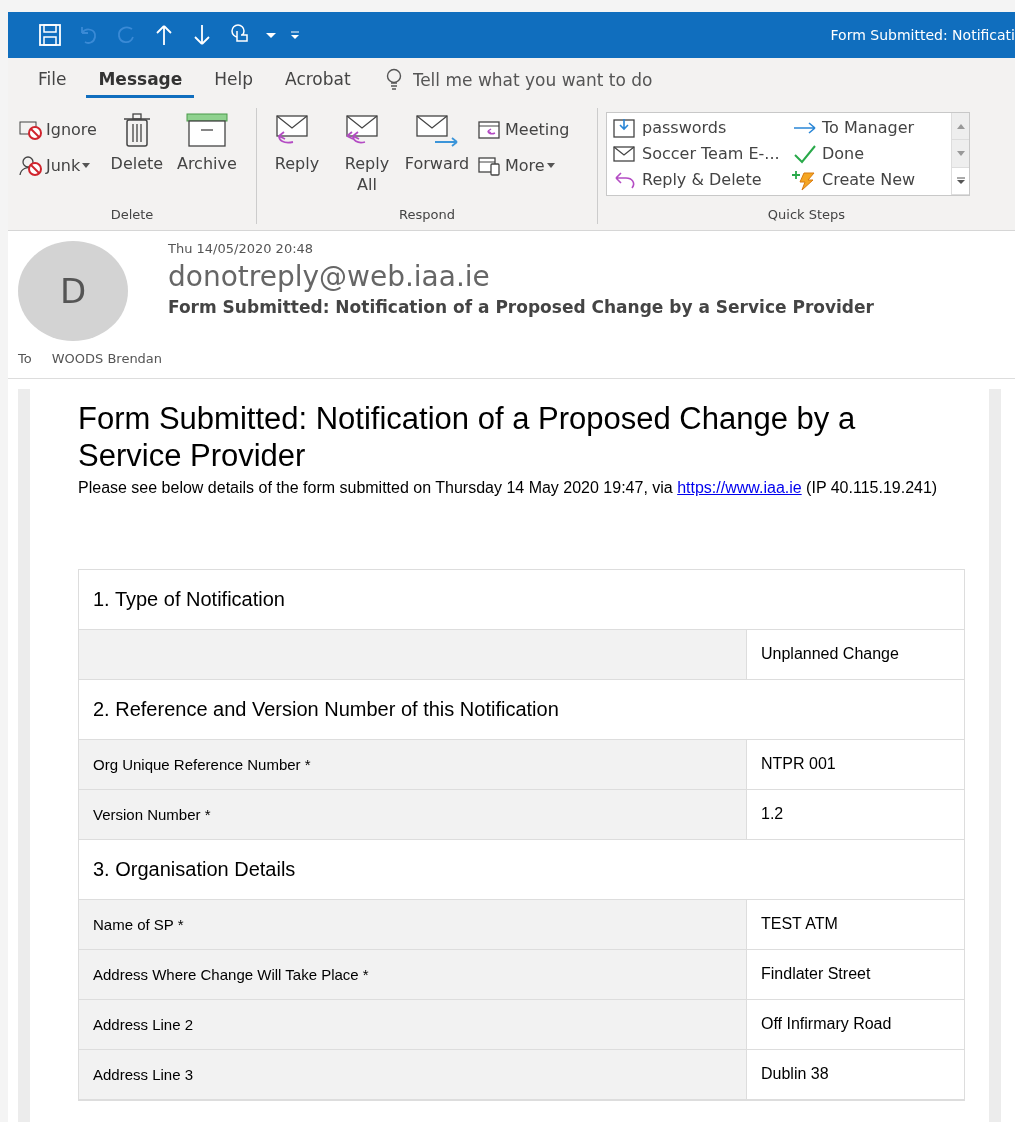 The height and width of the screenshot is (1122, 1015). I want to click on reply-all-button: Reply All, so click(367, 157).